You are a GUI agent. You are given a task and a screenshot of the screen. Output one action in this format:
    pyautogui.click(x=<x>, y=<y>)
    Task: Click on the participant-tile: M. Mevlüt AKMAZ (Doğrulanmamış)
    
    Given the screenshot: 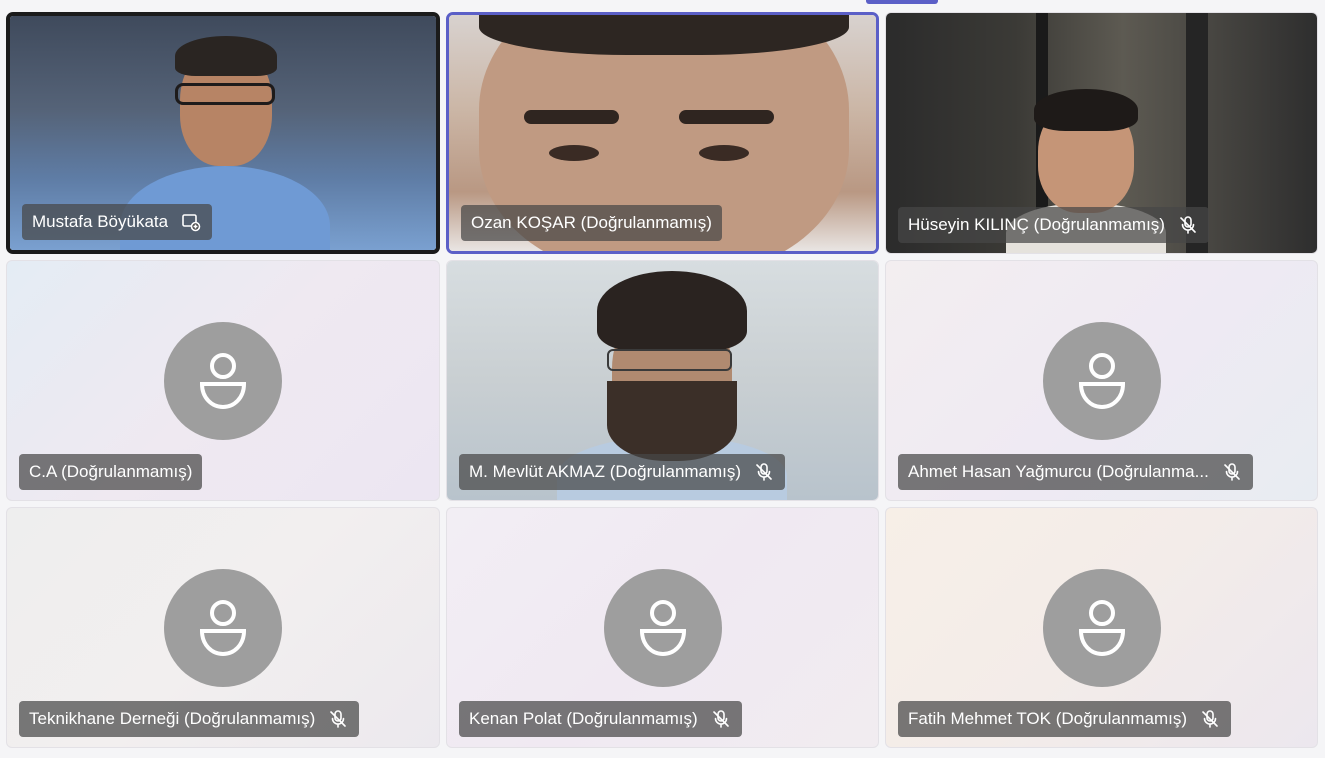 What is the action you would take?
    pyautogui.click(x=662, y=380)
    